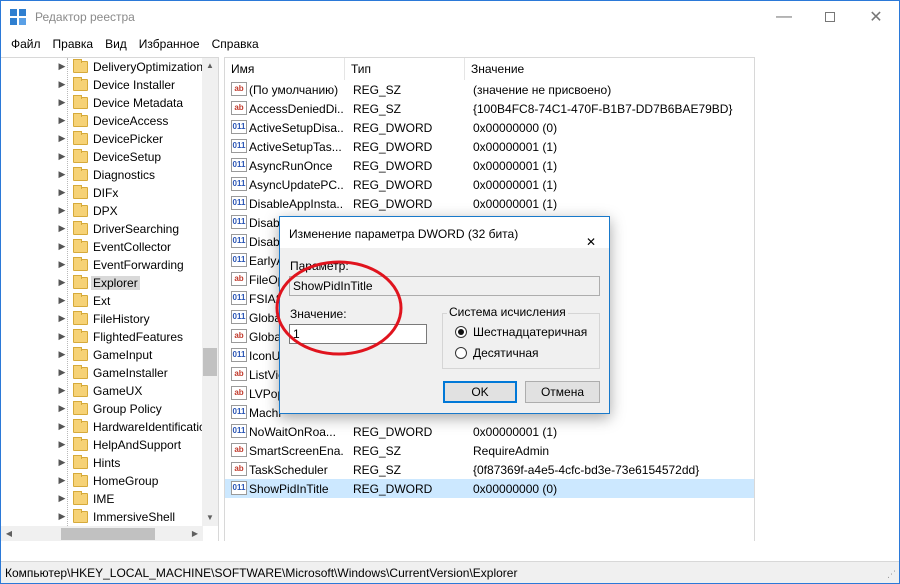 The width and height of the screenshot is (900, 584). Describe the element at coordinates (102, 517) in the screenshot. I see `tree-item: ▶ ImmersiveShell` at that location.